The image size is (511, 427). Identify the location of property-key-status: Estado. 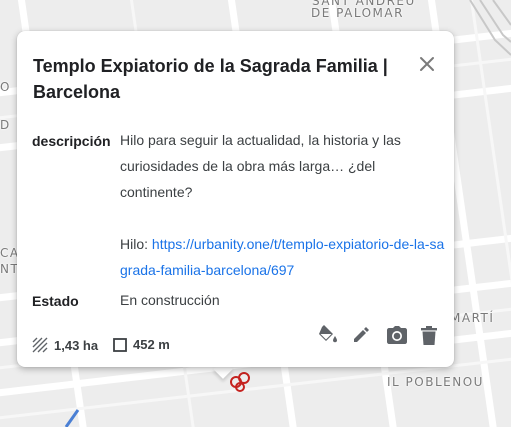
(55, 301).